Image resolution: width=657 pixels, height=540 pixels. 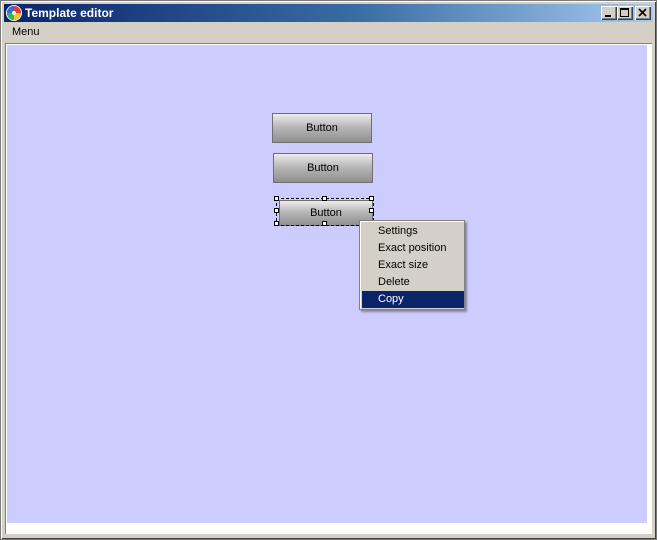 I want to click on maximize-icon, so click(x=624, y=12).